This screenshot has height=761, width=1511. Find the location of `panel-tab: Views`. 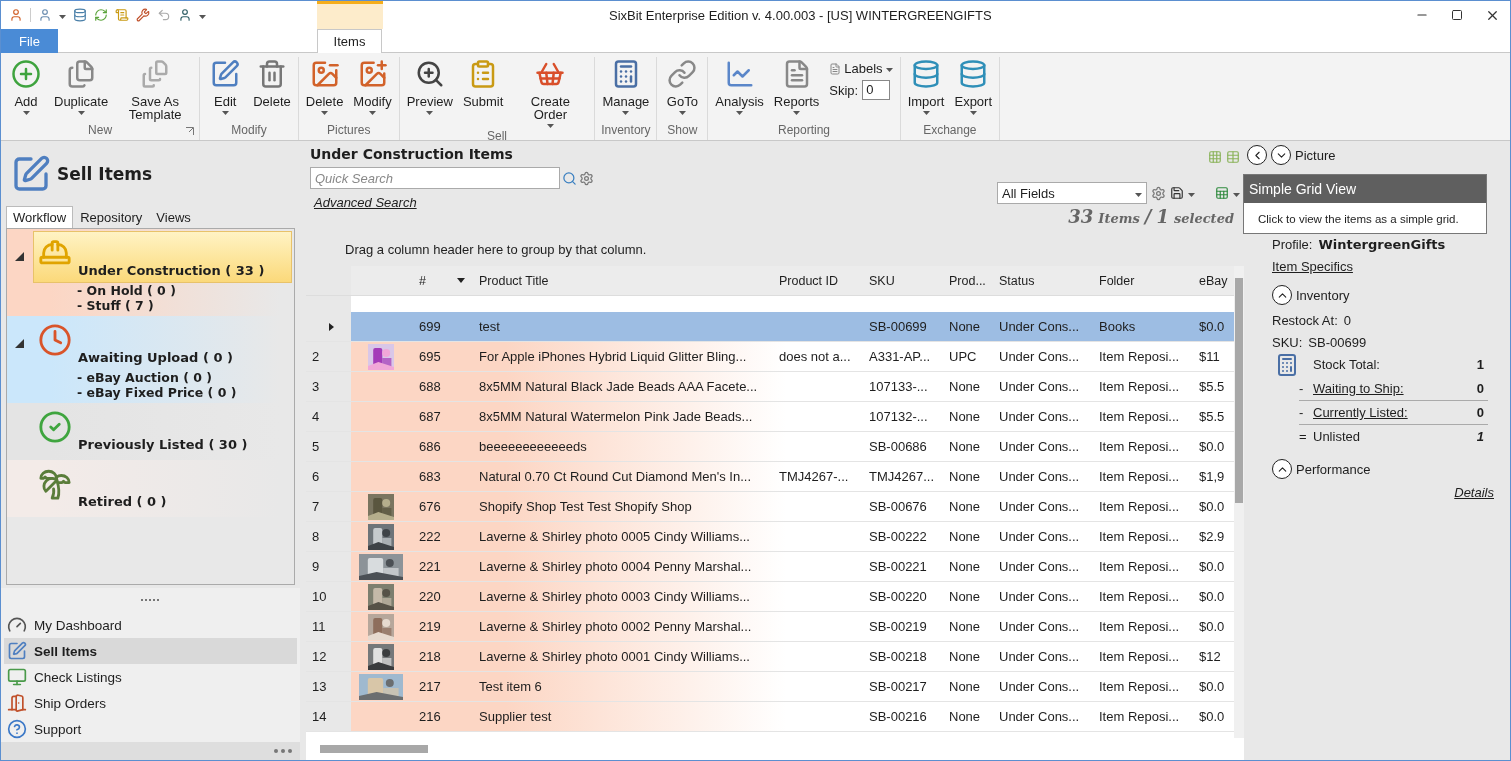

panel-tab: Views is located at coordinates (173, 217).